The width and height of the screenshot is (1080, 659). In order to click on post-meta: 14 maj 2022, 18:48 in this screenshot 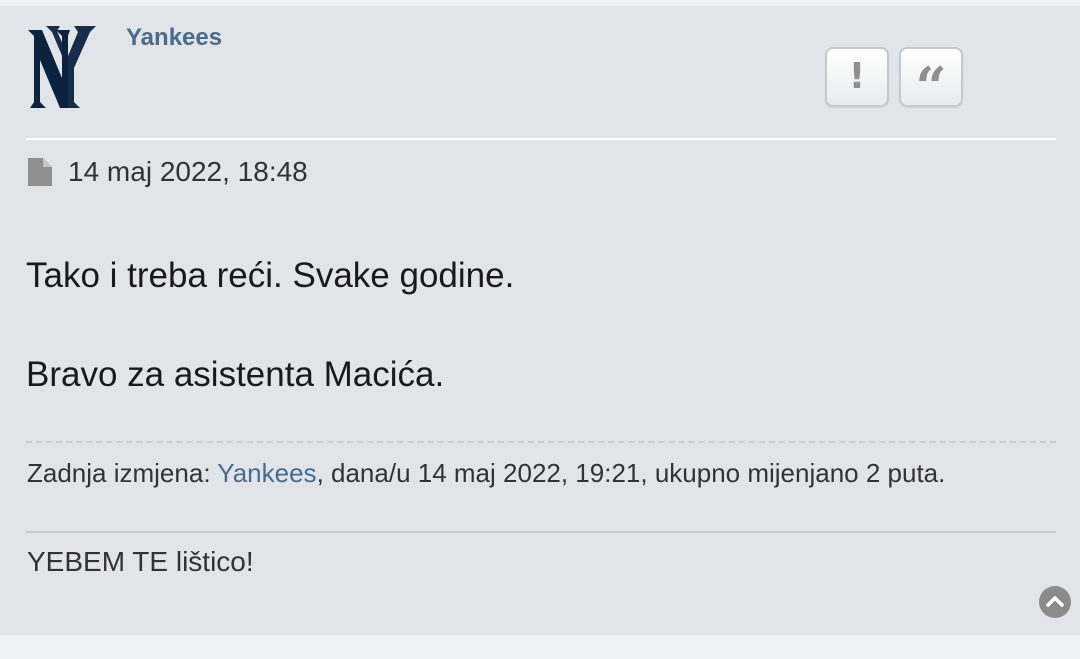, I will do `click(168, 172)`.